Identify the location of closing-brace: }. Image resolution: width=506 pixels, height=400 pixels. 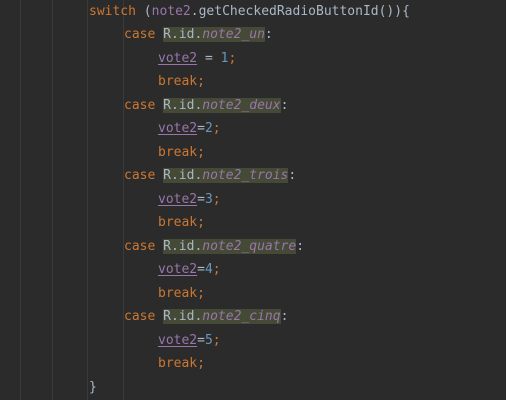
(93, 387).